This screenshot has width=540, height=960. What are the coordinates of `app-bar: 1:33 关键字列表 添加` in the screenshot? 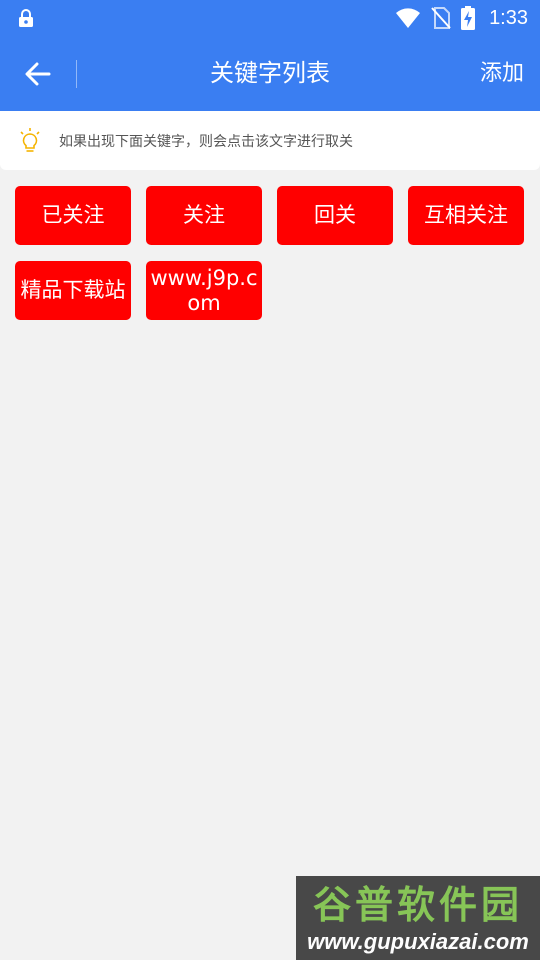 It's located at (270, 55).